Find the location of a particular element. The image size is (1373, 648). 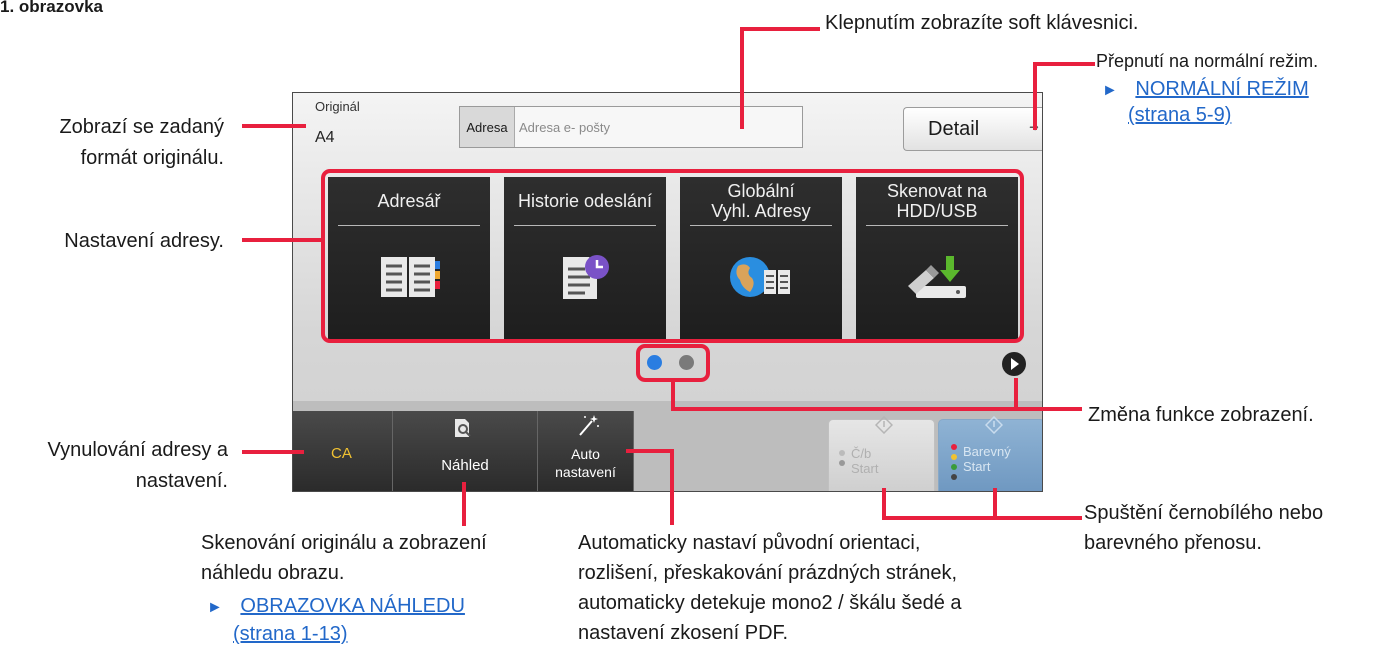

reset-callout-1: Vynulování adresy a is located at coordinates (137, 450).